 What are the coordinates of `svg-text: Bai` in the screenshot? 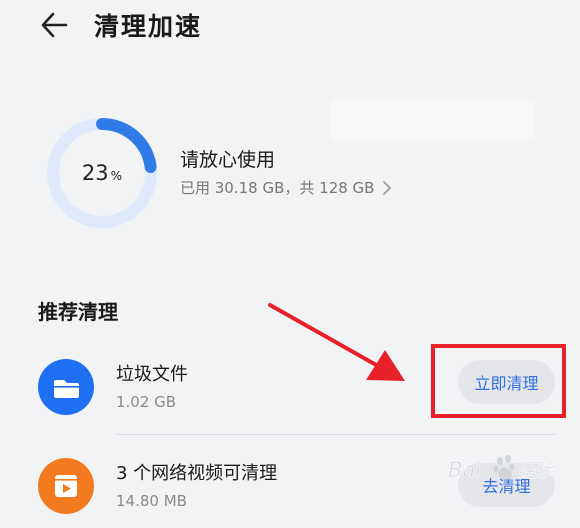 It's located at (464, 470).